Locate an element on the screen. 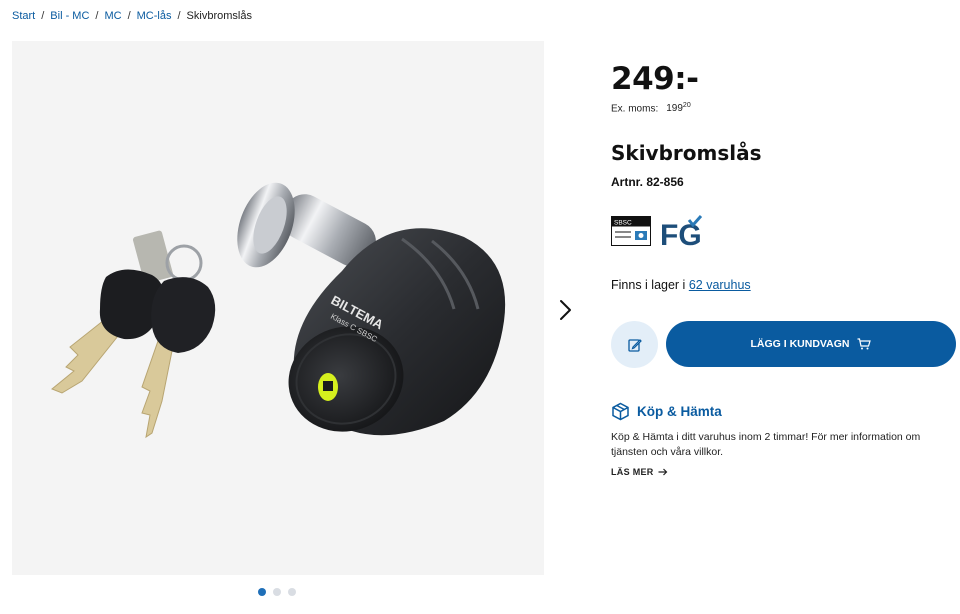 This screenshot has height=614, width=960. price-ex-vat: Ex. moms: 19920 is located at coordinates (651, 108).